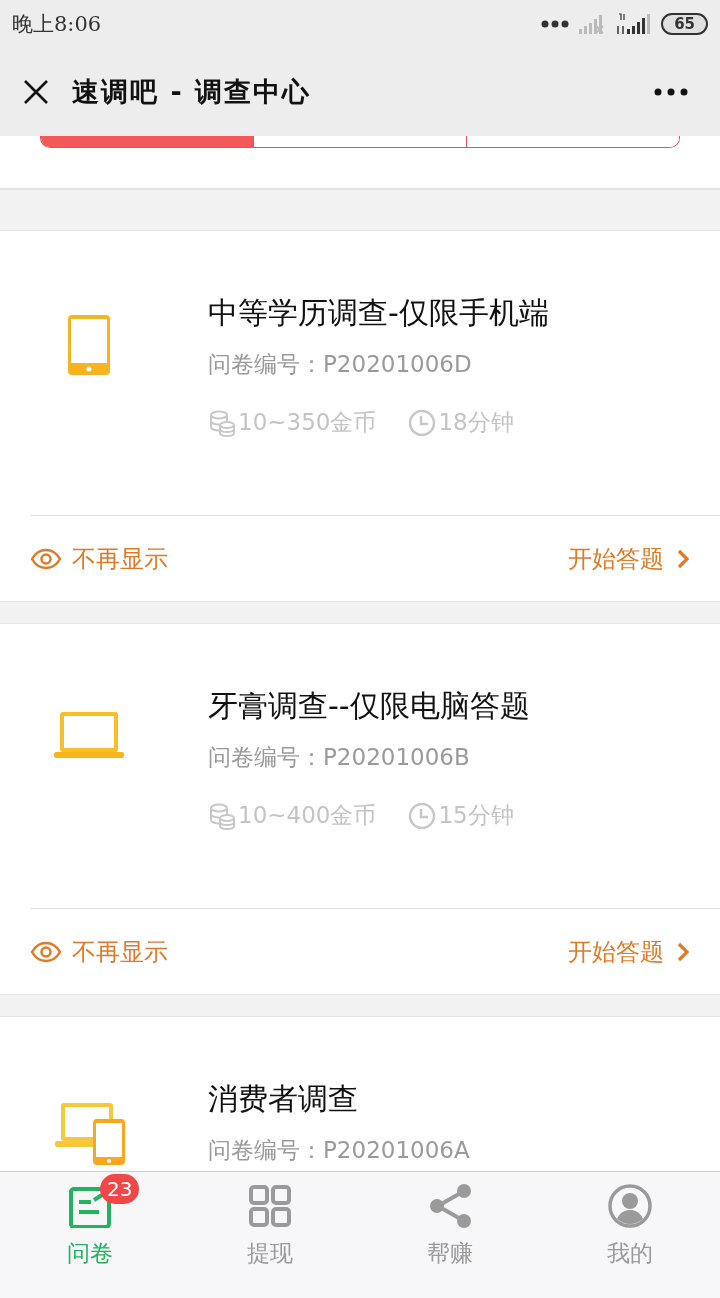 Image resolution: width=720 pixels, height=1298 pixels. What do you see at coordinates (36, 92) in the screenshot?
I see `close-icon` at bounding box center [36, 92].